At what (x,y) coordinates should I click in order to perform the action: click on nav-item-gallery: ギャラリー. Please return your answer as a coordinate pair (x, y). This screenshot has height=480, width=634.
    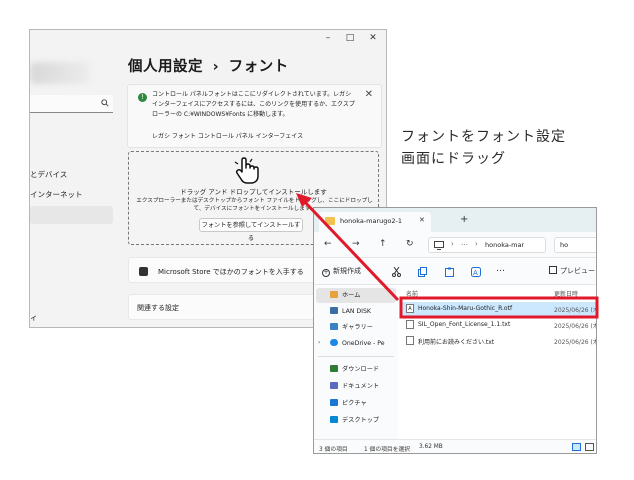
    Looking at the image, I should click on (369, 327).